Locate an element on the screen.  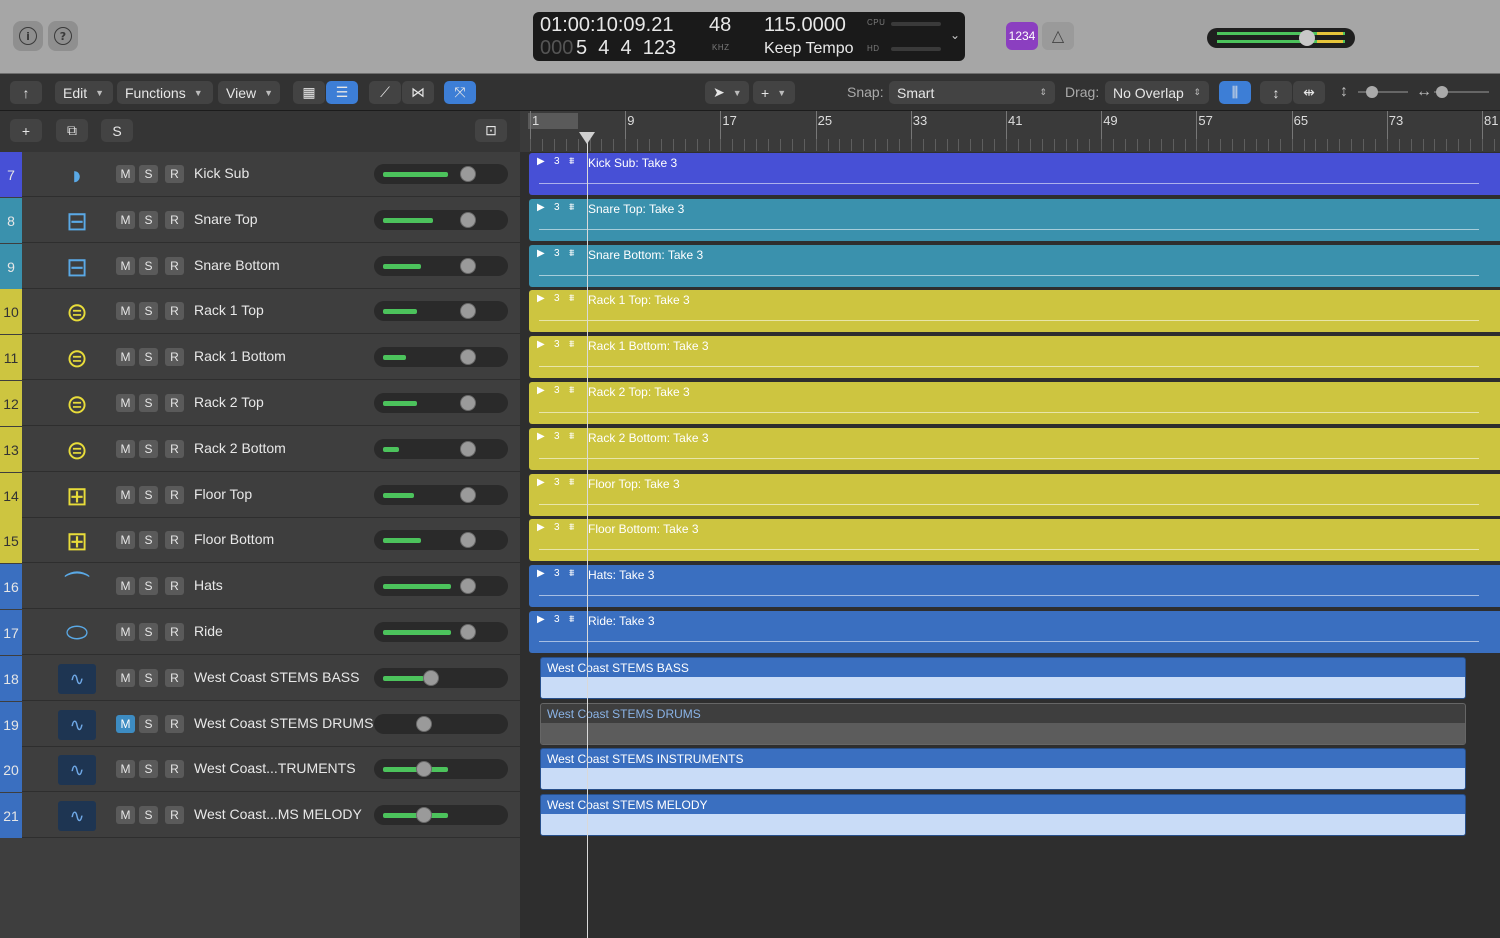
audio-region: ▶ 3 ⩩ Hats: Take 3 is located at coordinates (1014, 586).